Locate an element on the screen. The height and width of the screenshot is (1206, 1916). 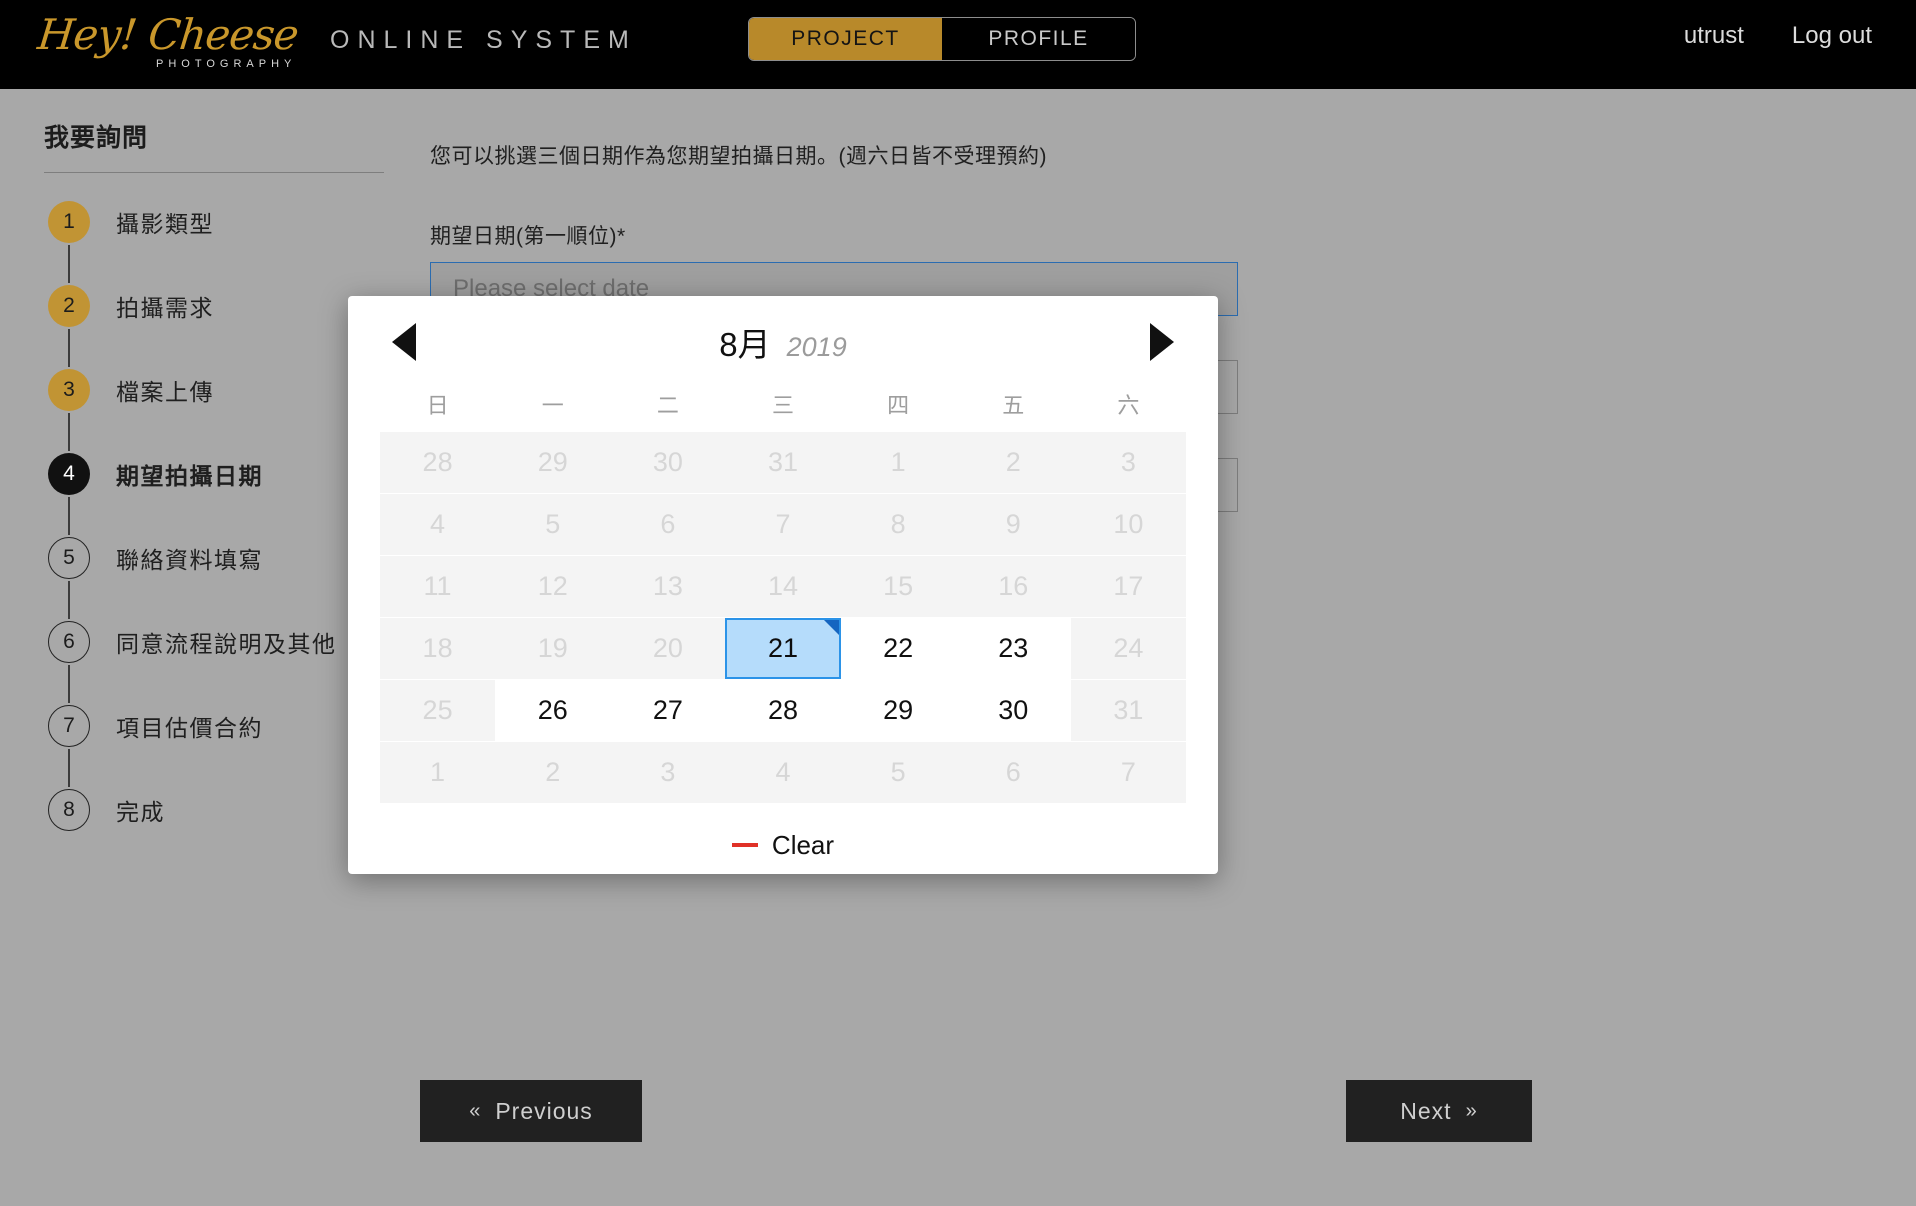
chevron-left-icon: « is located at coordinates (475, 1110).